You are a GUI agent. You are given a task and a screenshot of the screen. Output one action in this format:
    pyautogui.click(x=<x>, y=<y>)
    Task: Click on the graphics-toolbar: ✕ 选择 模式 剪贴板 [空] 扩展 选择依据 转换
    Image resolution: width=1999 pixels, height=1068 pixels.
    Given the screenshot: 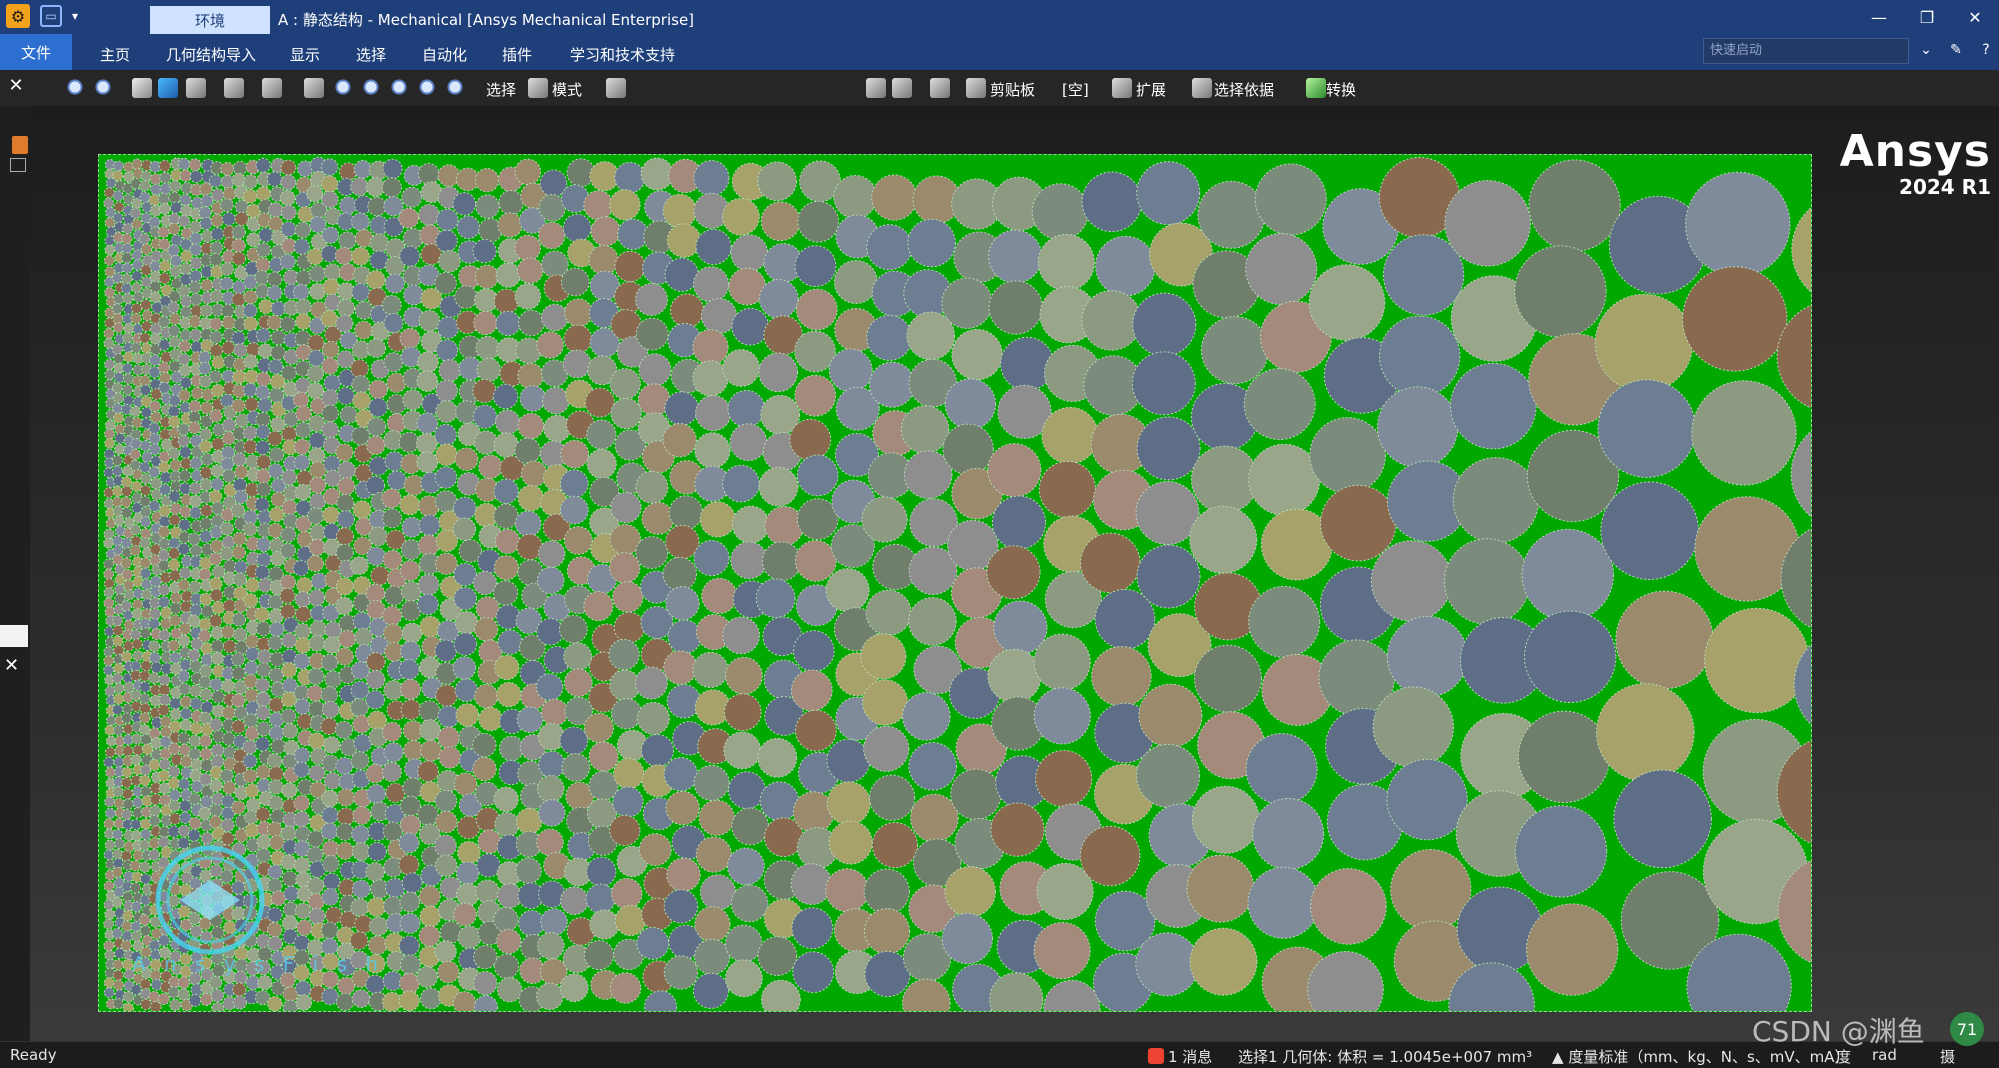 What is the action you would take?
    pyautogui.click(x=999, y=88)
    